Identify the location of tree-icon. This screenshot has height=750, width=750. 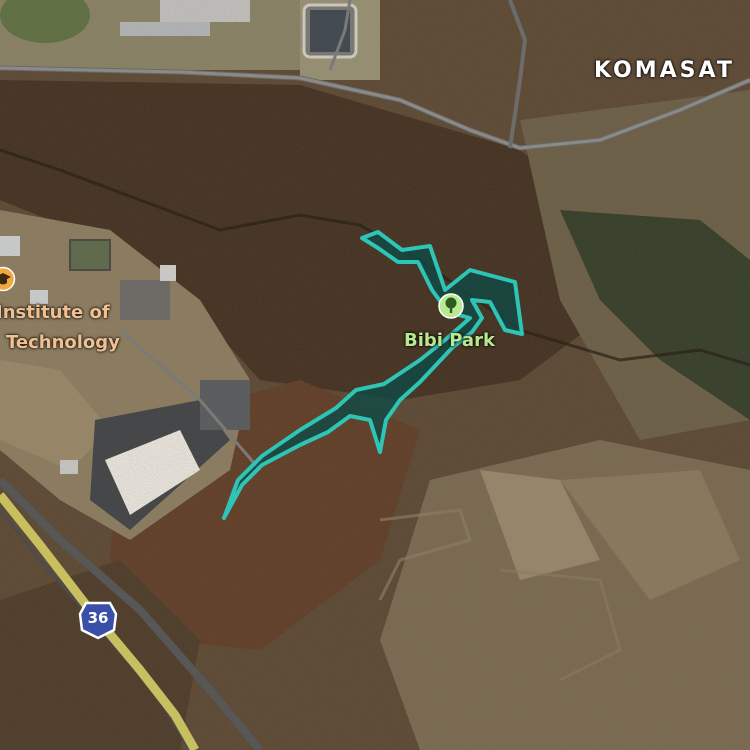
(451, 306).